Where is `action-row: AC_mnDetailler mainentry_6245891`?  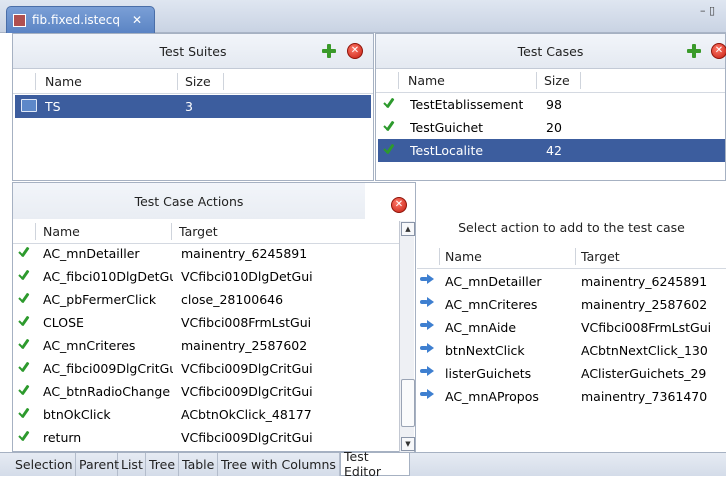
action-row: AC_mnDetailler mainentry_6245891 is located at coordinates (207, 253).